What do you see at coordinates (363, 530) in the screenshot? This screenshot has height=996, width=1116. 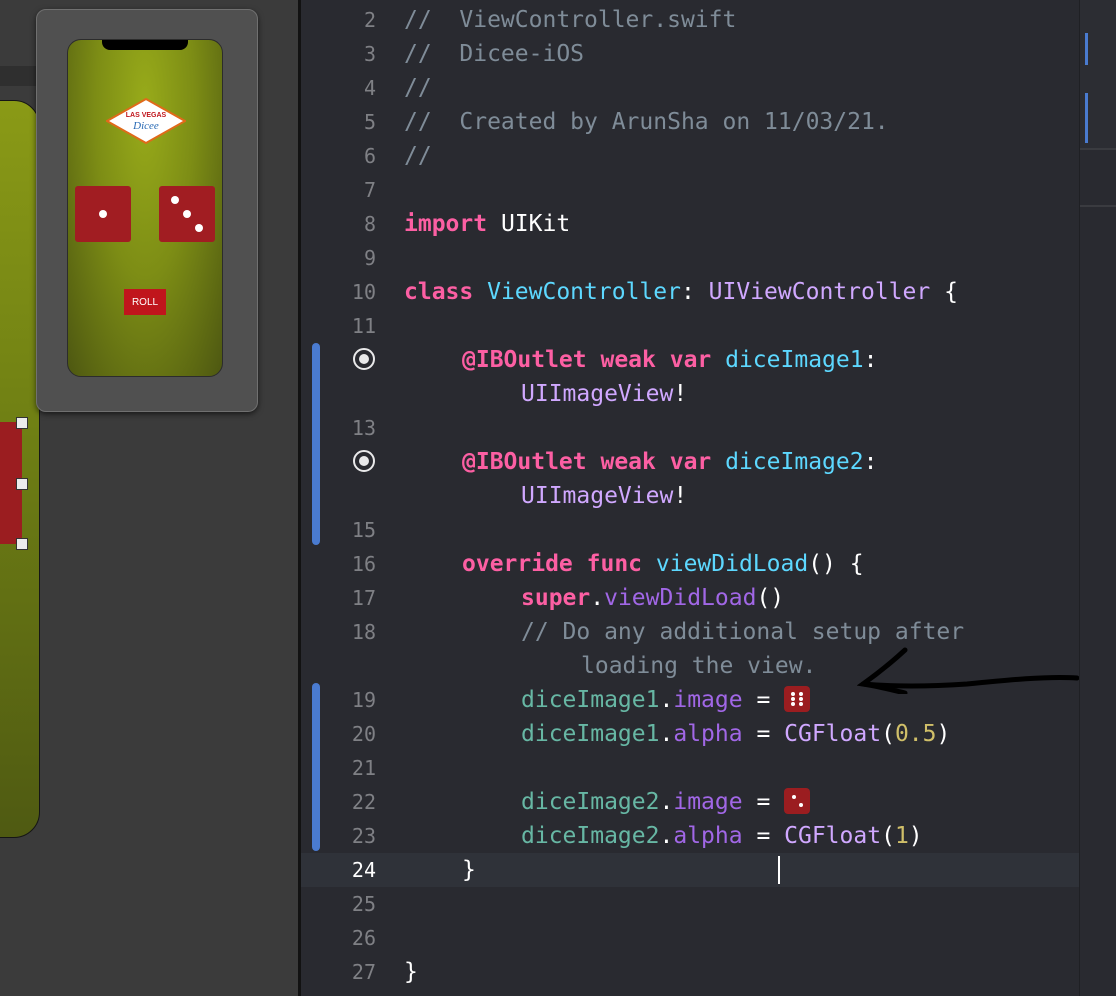 I see `line-number: 15` at bounding box center [363, 530].